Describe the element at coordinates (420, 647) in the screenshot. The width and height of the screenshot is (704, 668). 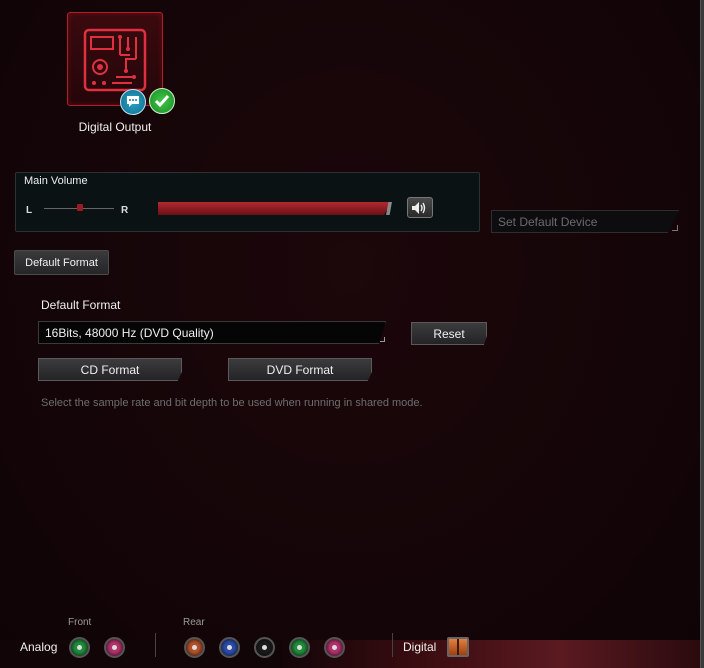
I see `digital-label: Digital` at that location.